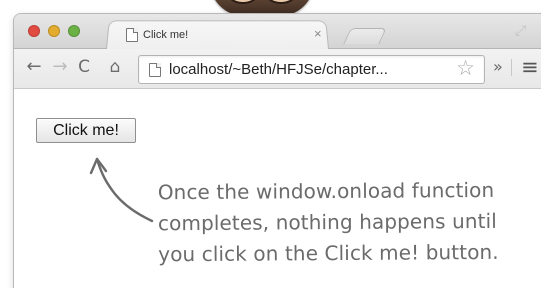  I want to click on active-tab-content: Click me!, so click(226, 35).